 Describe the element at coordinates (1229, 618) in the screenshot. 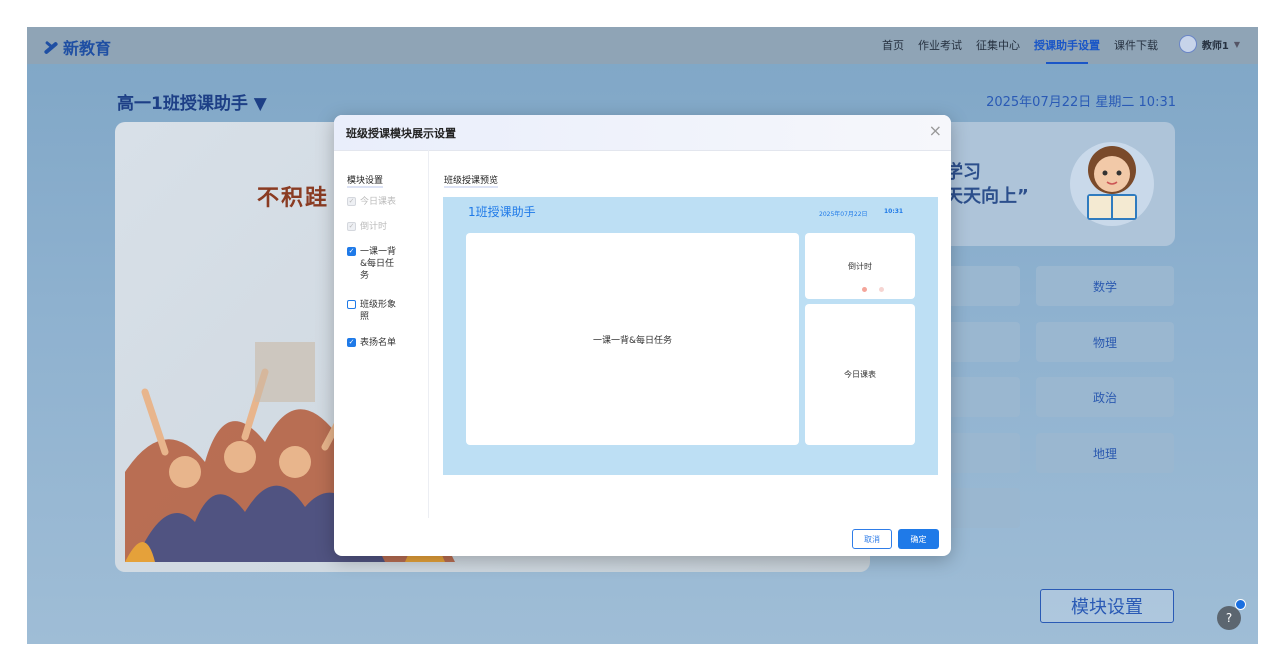

I see `help-icon: ?` at that location.